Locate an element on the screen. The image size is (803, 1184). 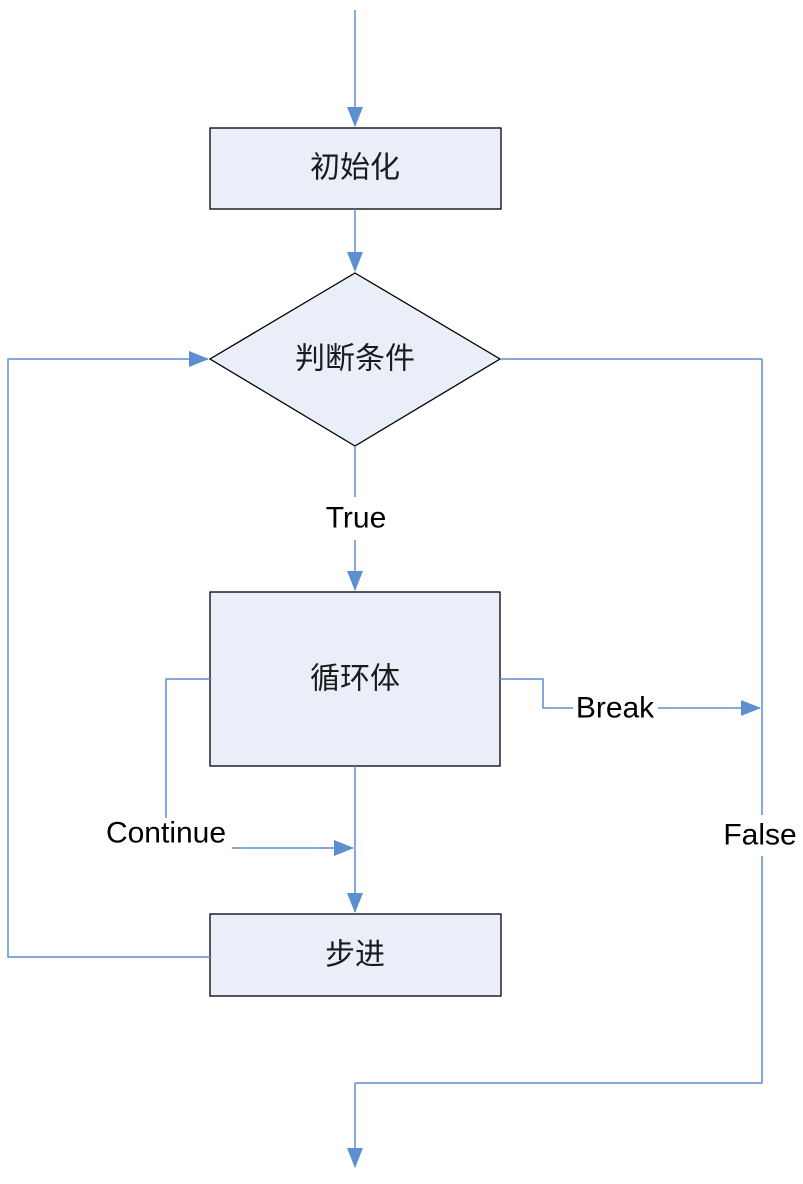
step-label: 步进 is located at coordinates (355, 955).